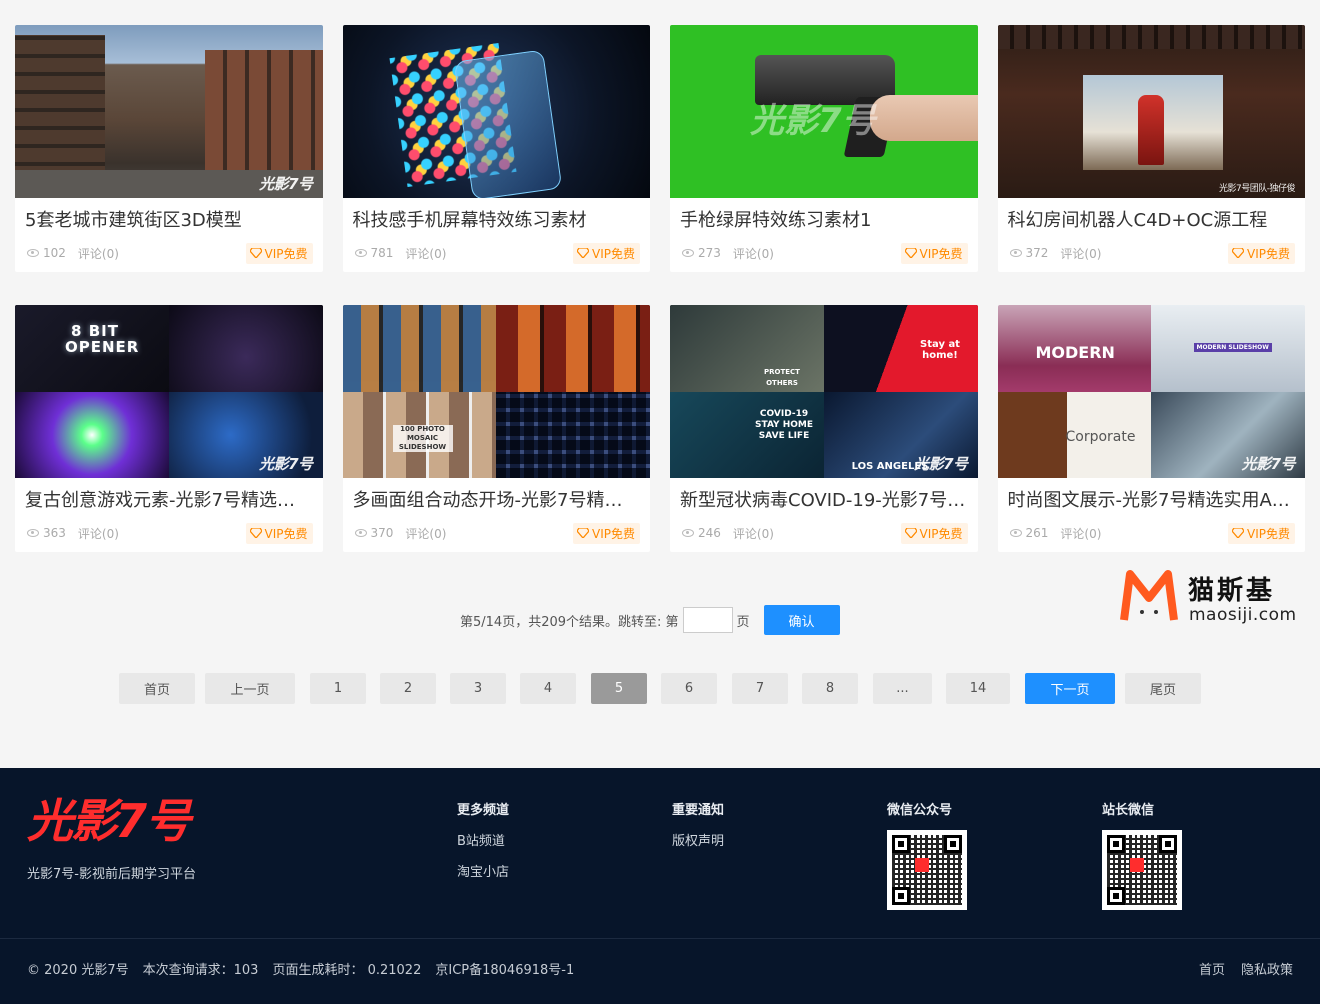 Image resolution: width=1320 pixels, height=1004 pixels. I want to click on card-meta: 261 评论(0) VIP免费, so click(1152, 533).